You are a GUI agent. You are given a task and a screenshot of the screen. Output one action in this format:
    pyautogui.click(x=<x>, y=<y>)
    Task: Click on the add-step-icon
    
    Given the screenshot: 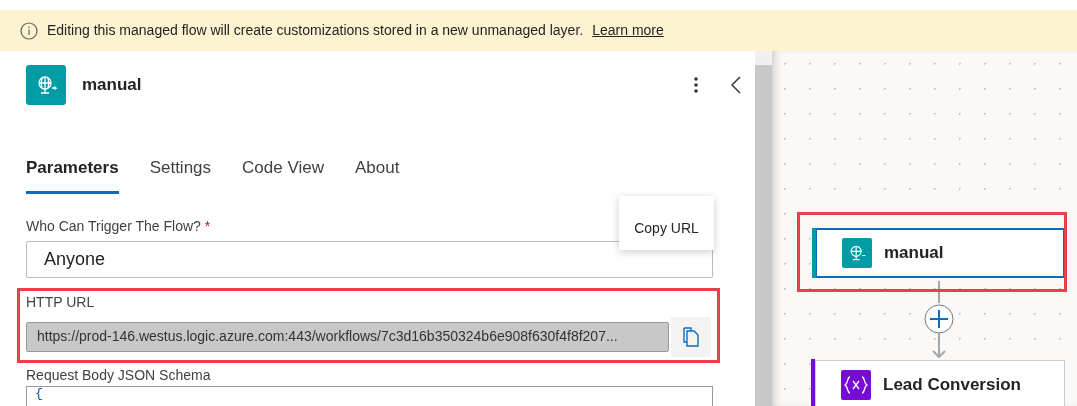 What is the action you would take?
    pyautogui.click(x=939, y=319)
    